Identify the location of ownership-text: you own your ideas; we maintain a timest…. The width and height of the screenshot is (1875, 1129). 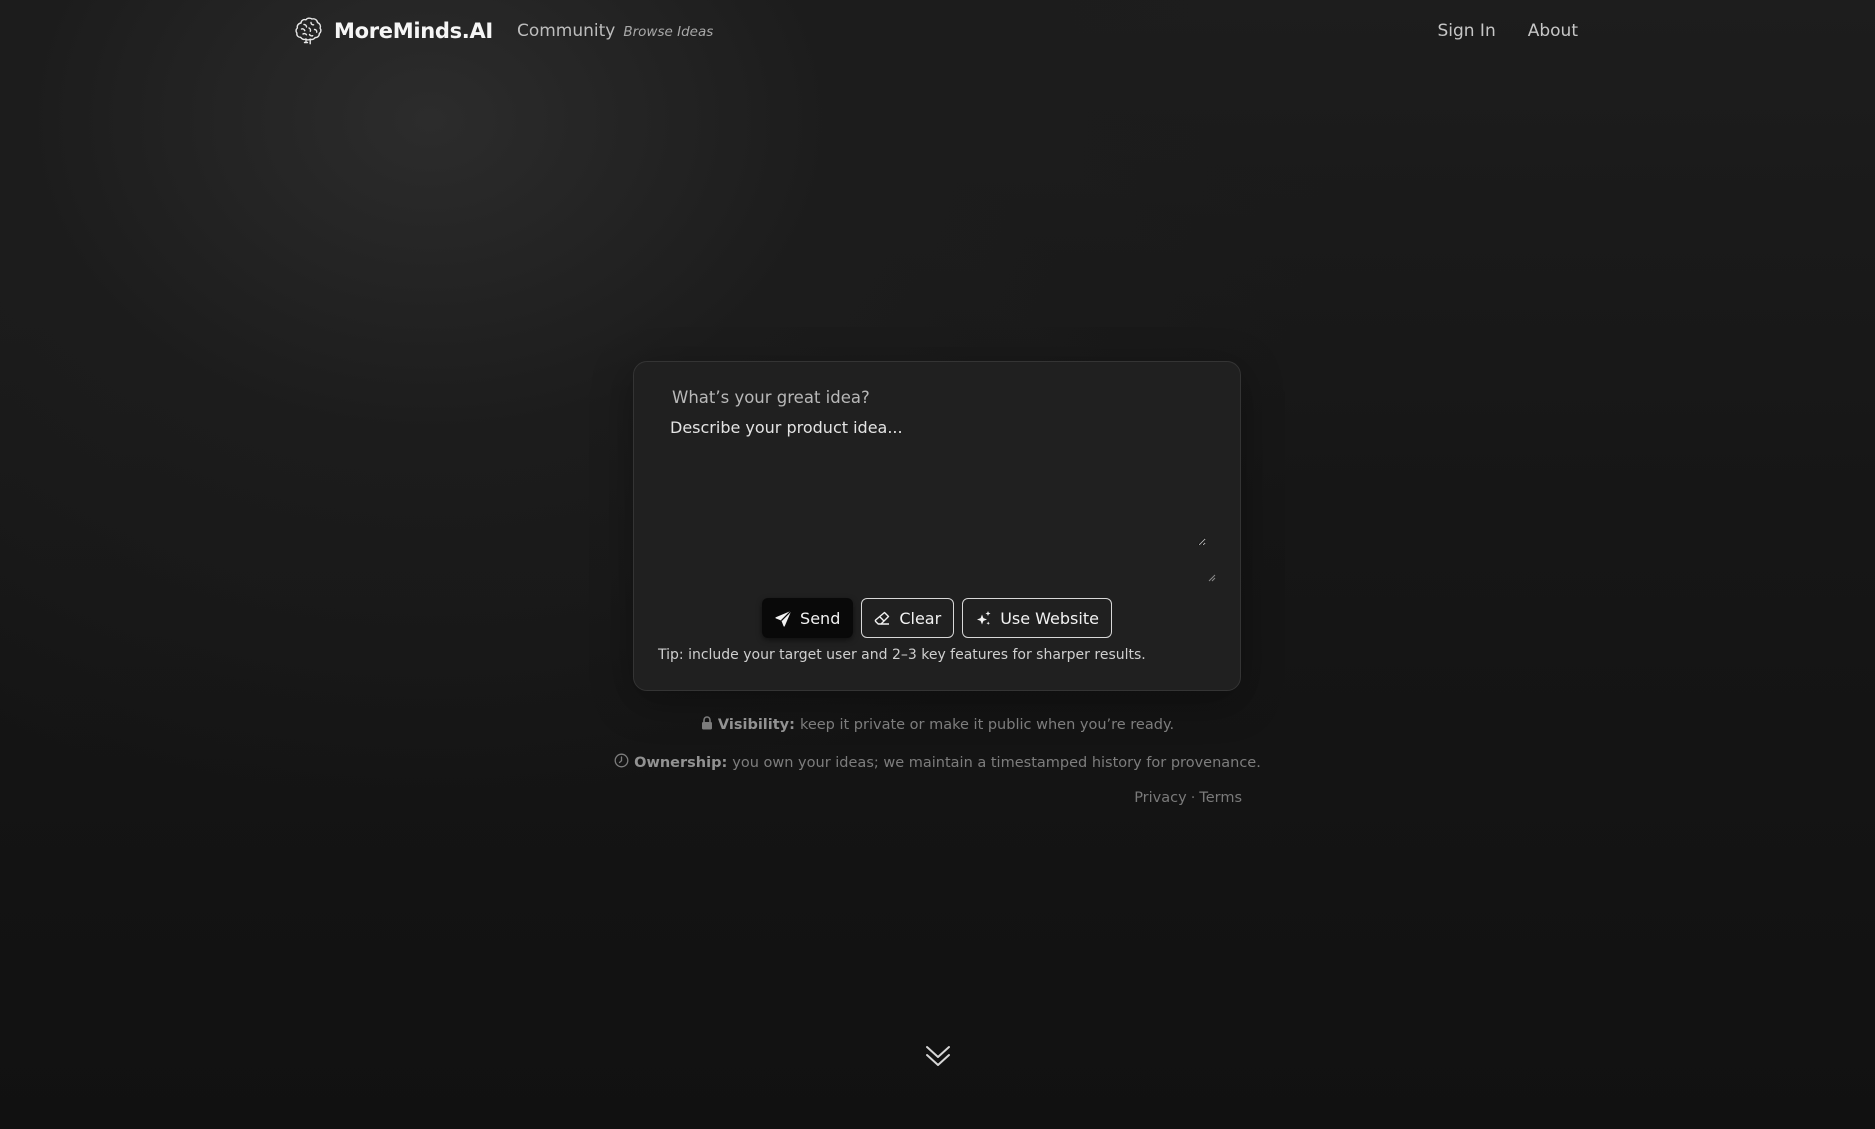
(996, 762).